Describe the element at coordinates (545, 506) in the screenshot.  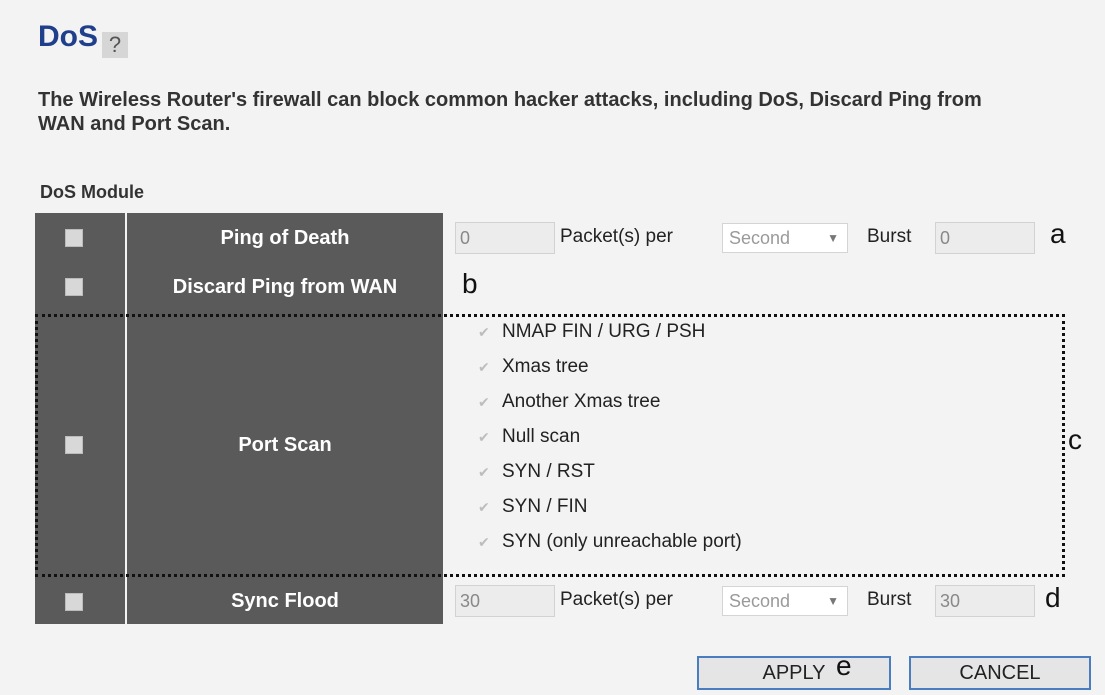
I see `port-scan-option-label: SYN / FIN` at that location.